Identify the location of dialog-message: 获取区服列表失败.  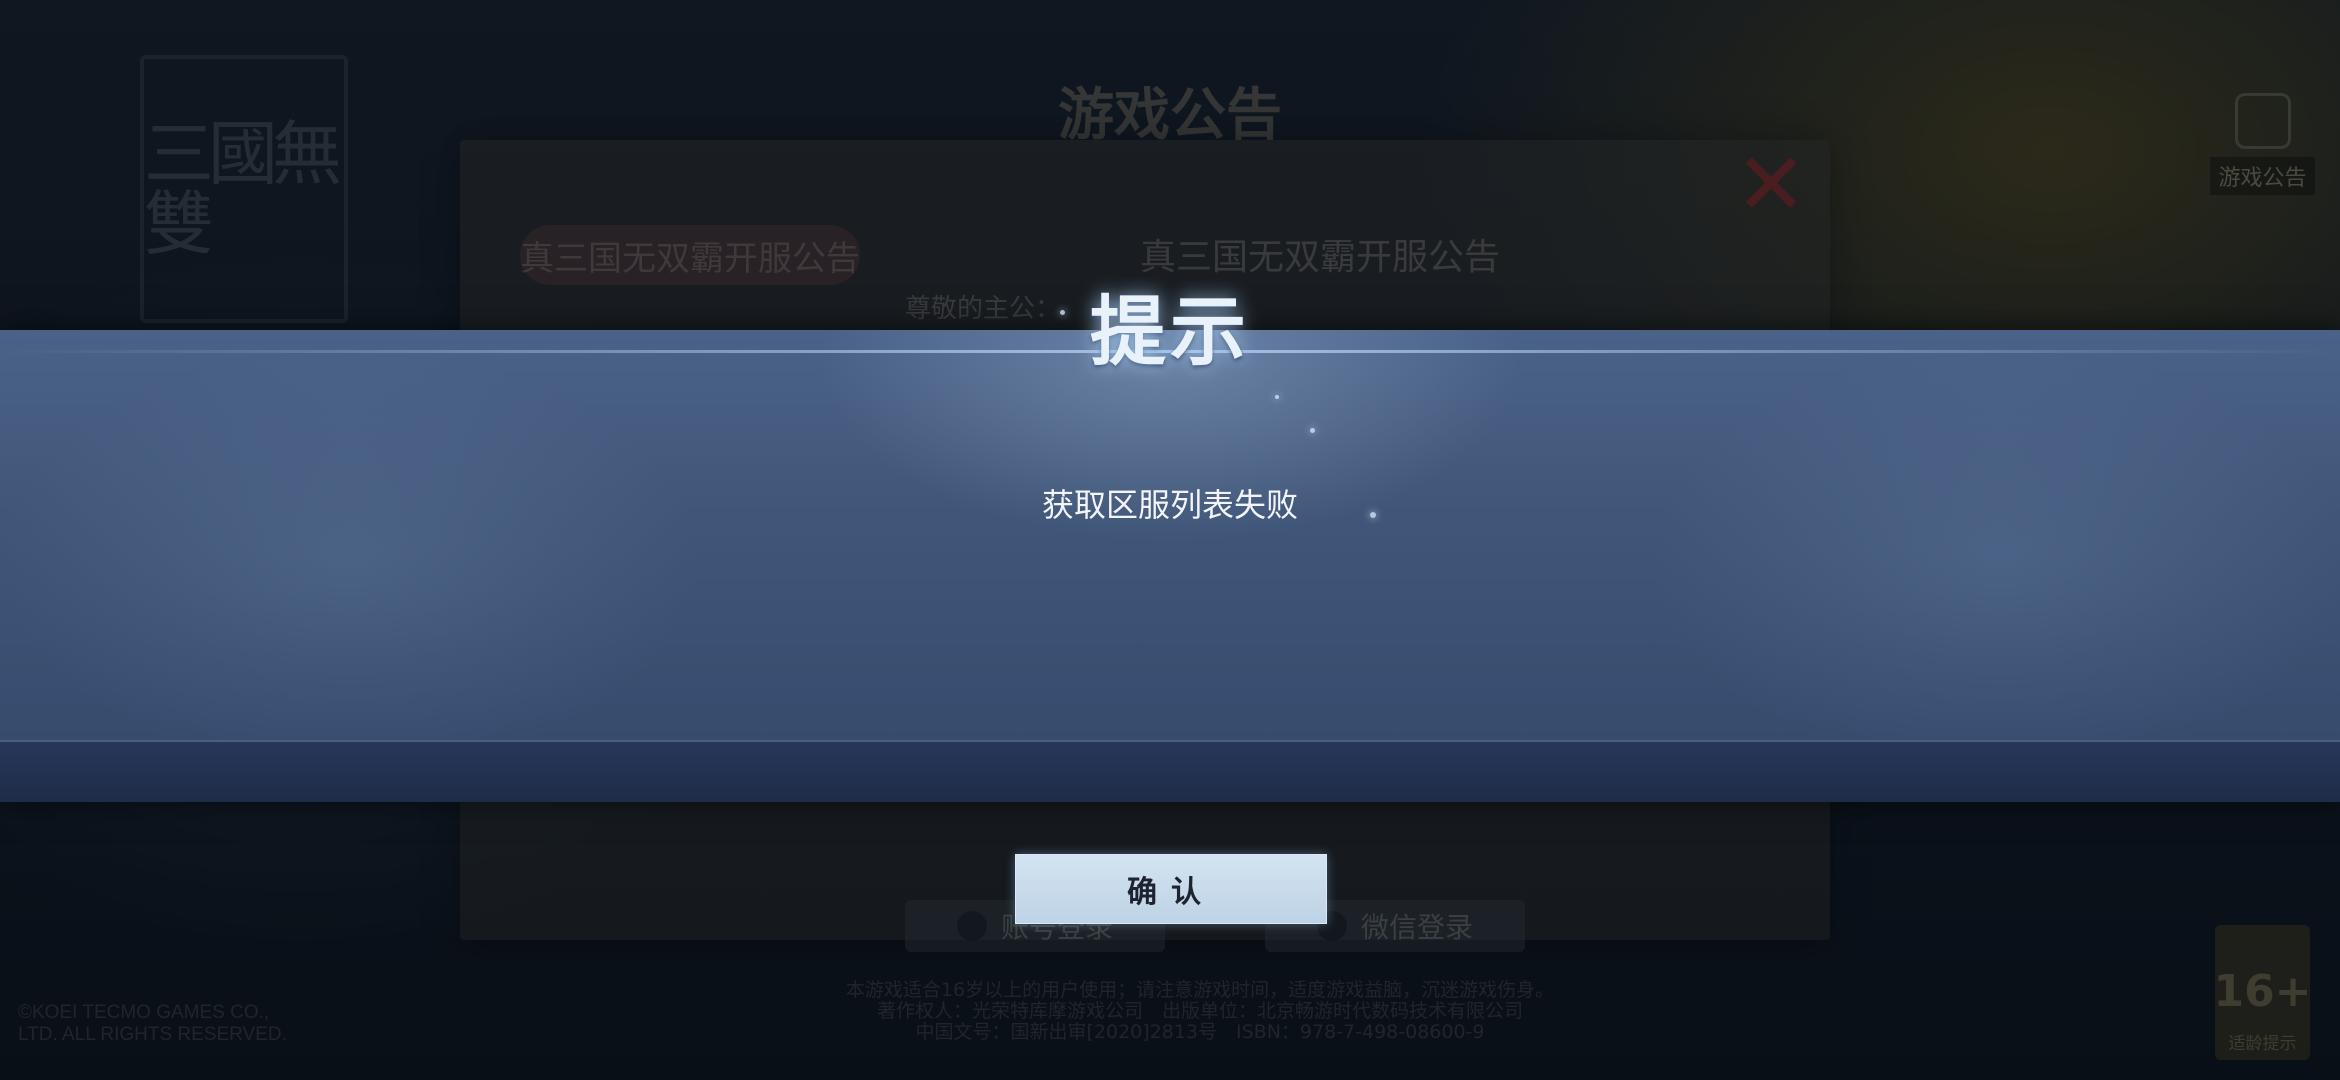
(1169, 505).